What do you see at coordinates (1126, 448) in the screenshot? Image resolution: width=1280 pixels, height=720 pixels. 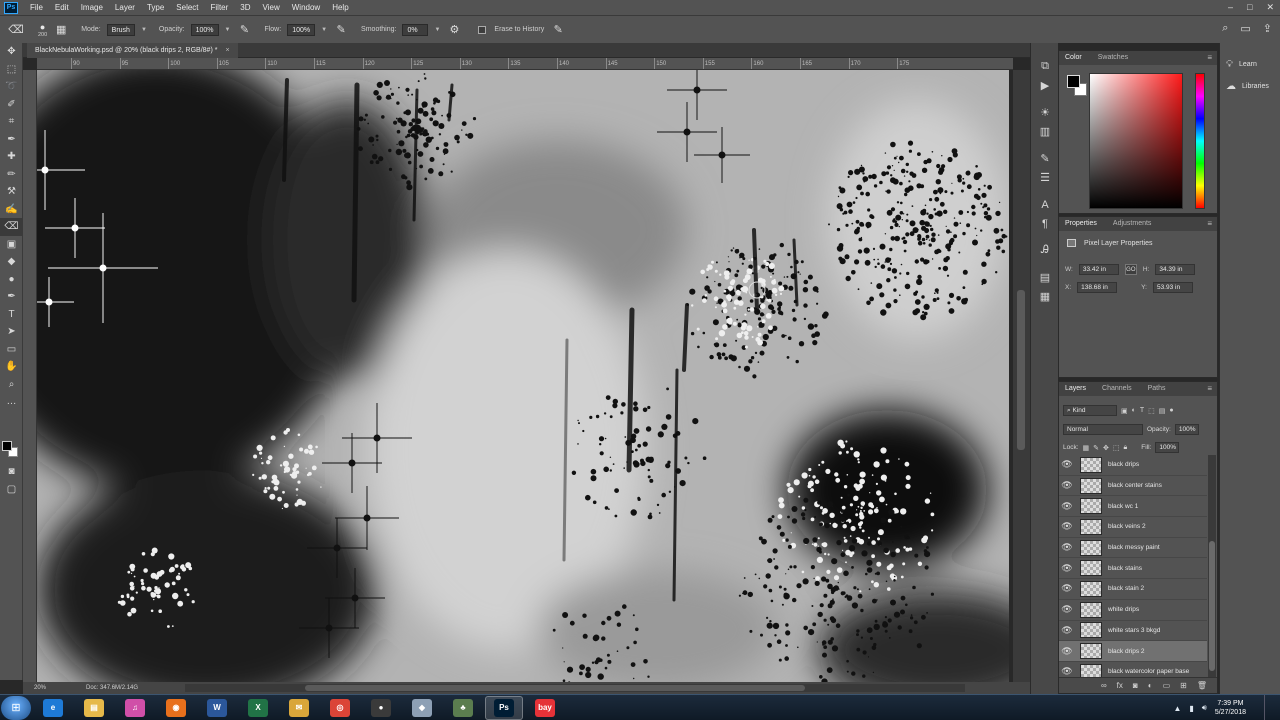 I see `lock-all-icon: 🔒︎` at bounding box center [1126, 448].